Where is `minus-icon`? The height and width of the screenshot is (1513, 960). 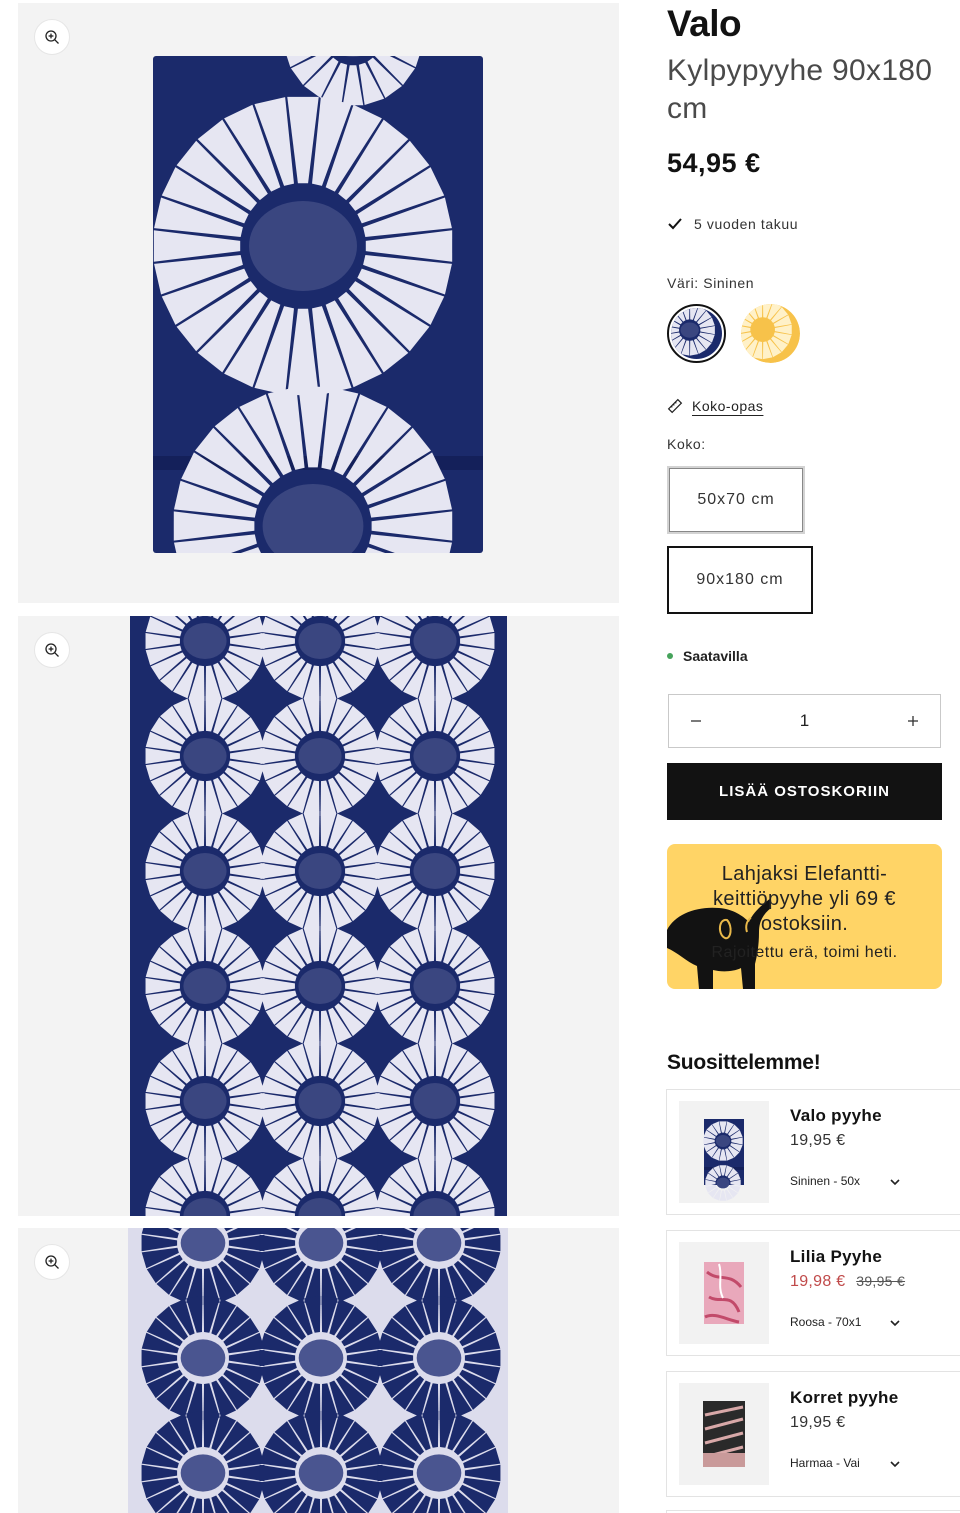 minus-icon is located at coordinates (696, 721).